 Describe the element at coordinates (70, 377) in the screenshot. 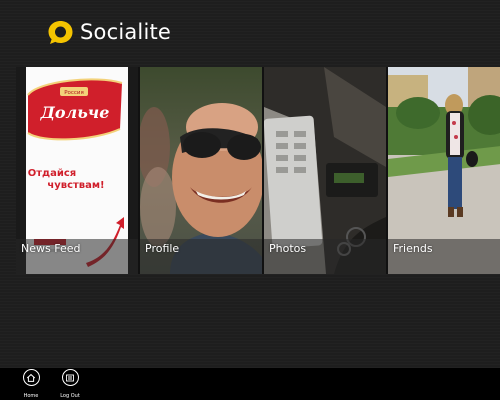

I see `logout-icon` at that location.